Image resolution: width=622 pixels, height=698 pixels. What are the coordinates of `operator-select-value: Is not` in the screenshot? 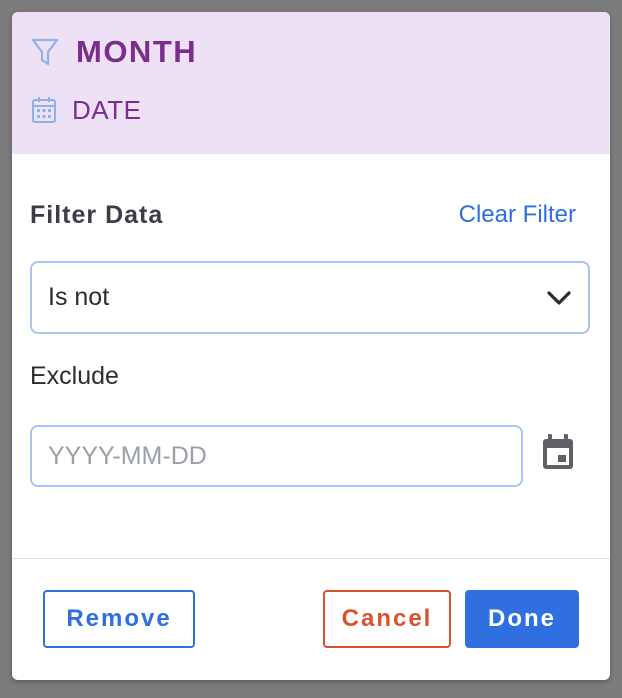 It's located at (79, 297).